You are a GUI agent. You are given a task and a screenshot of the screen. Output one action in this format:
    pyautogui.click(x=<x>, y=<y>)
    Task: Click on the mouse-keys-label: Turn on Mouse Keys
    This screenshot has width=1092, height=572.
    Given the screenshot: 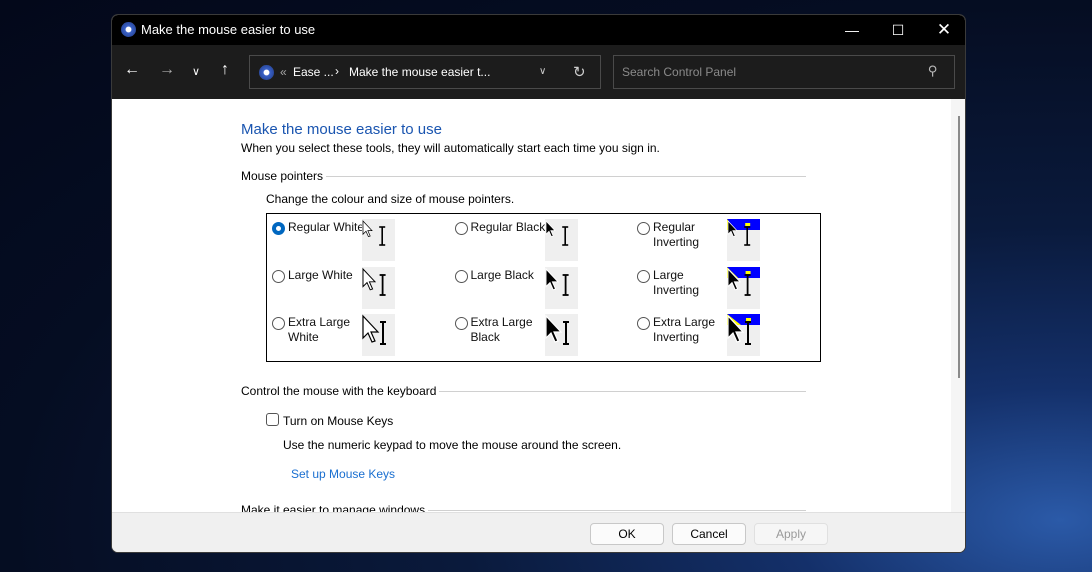 What is the action you would take?
    pyautogui.click(x=338, y=421)
    